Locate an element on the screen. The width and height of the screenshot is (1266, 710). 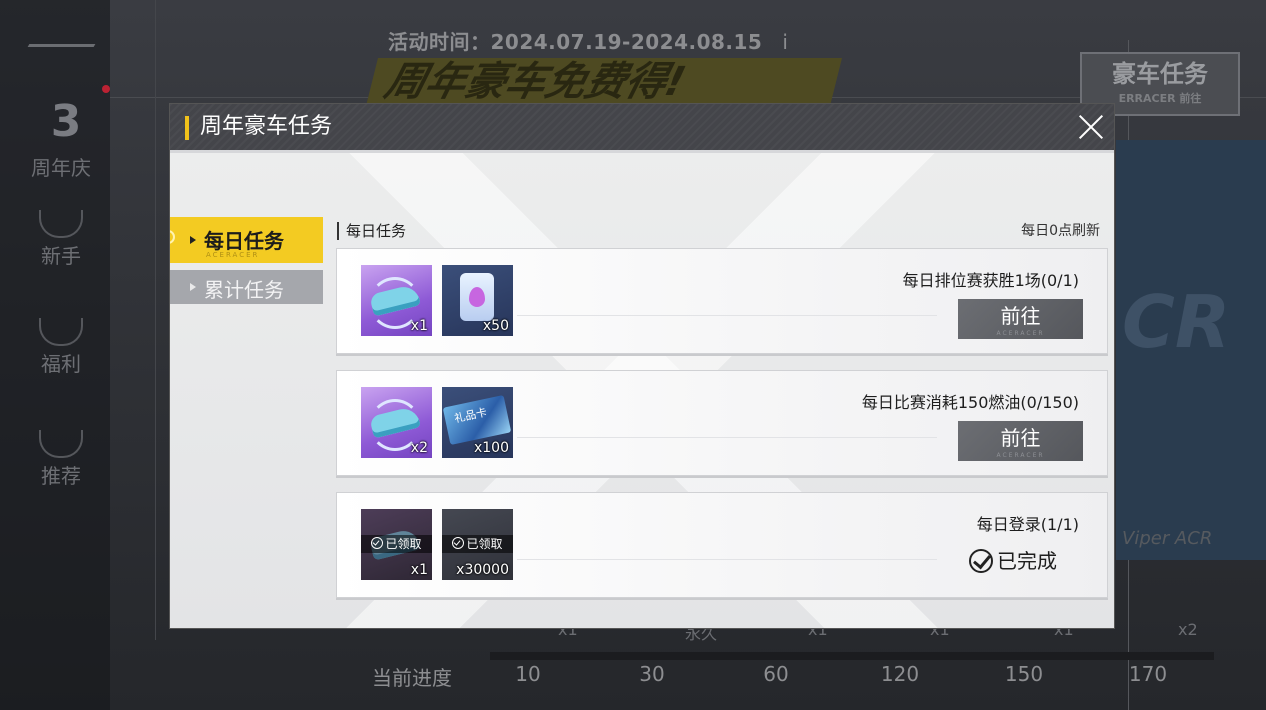
chip-sub: ERRACER 前往 is located at coordinates (1160, 98).